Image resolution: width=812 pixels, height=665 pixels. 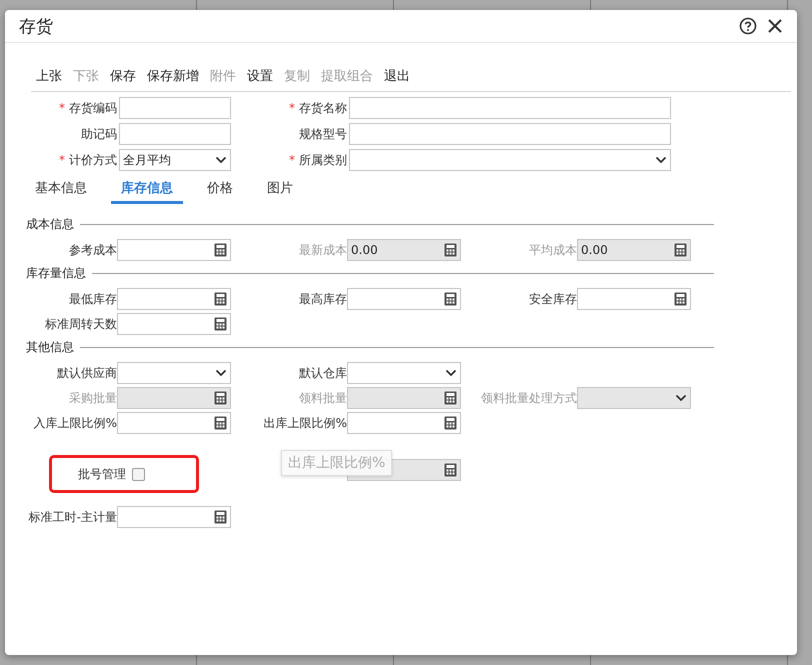 What do you see at coordinates (553, 299) in the screenshot?
I see `field-label: 安全库存` at bounding box center [553, 299].